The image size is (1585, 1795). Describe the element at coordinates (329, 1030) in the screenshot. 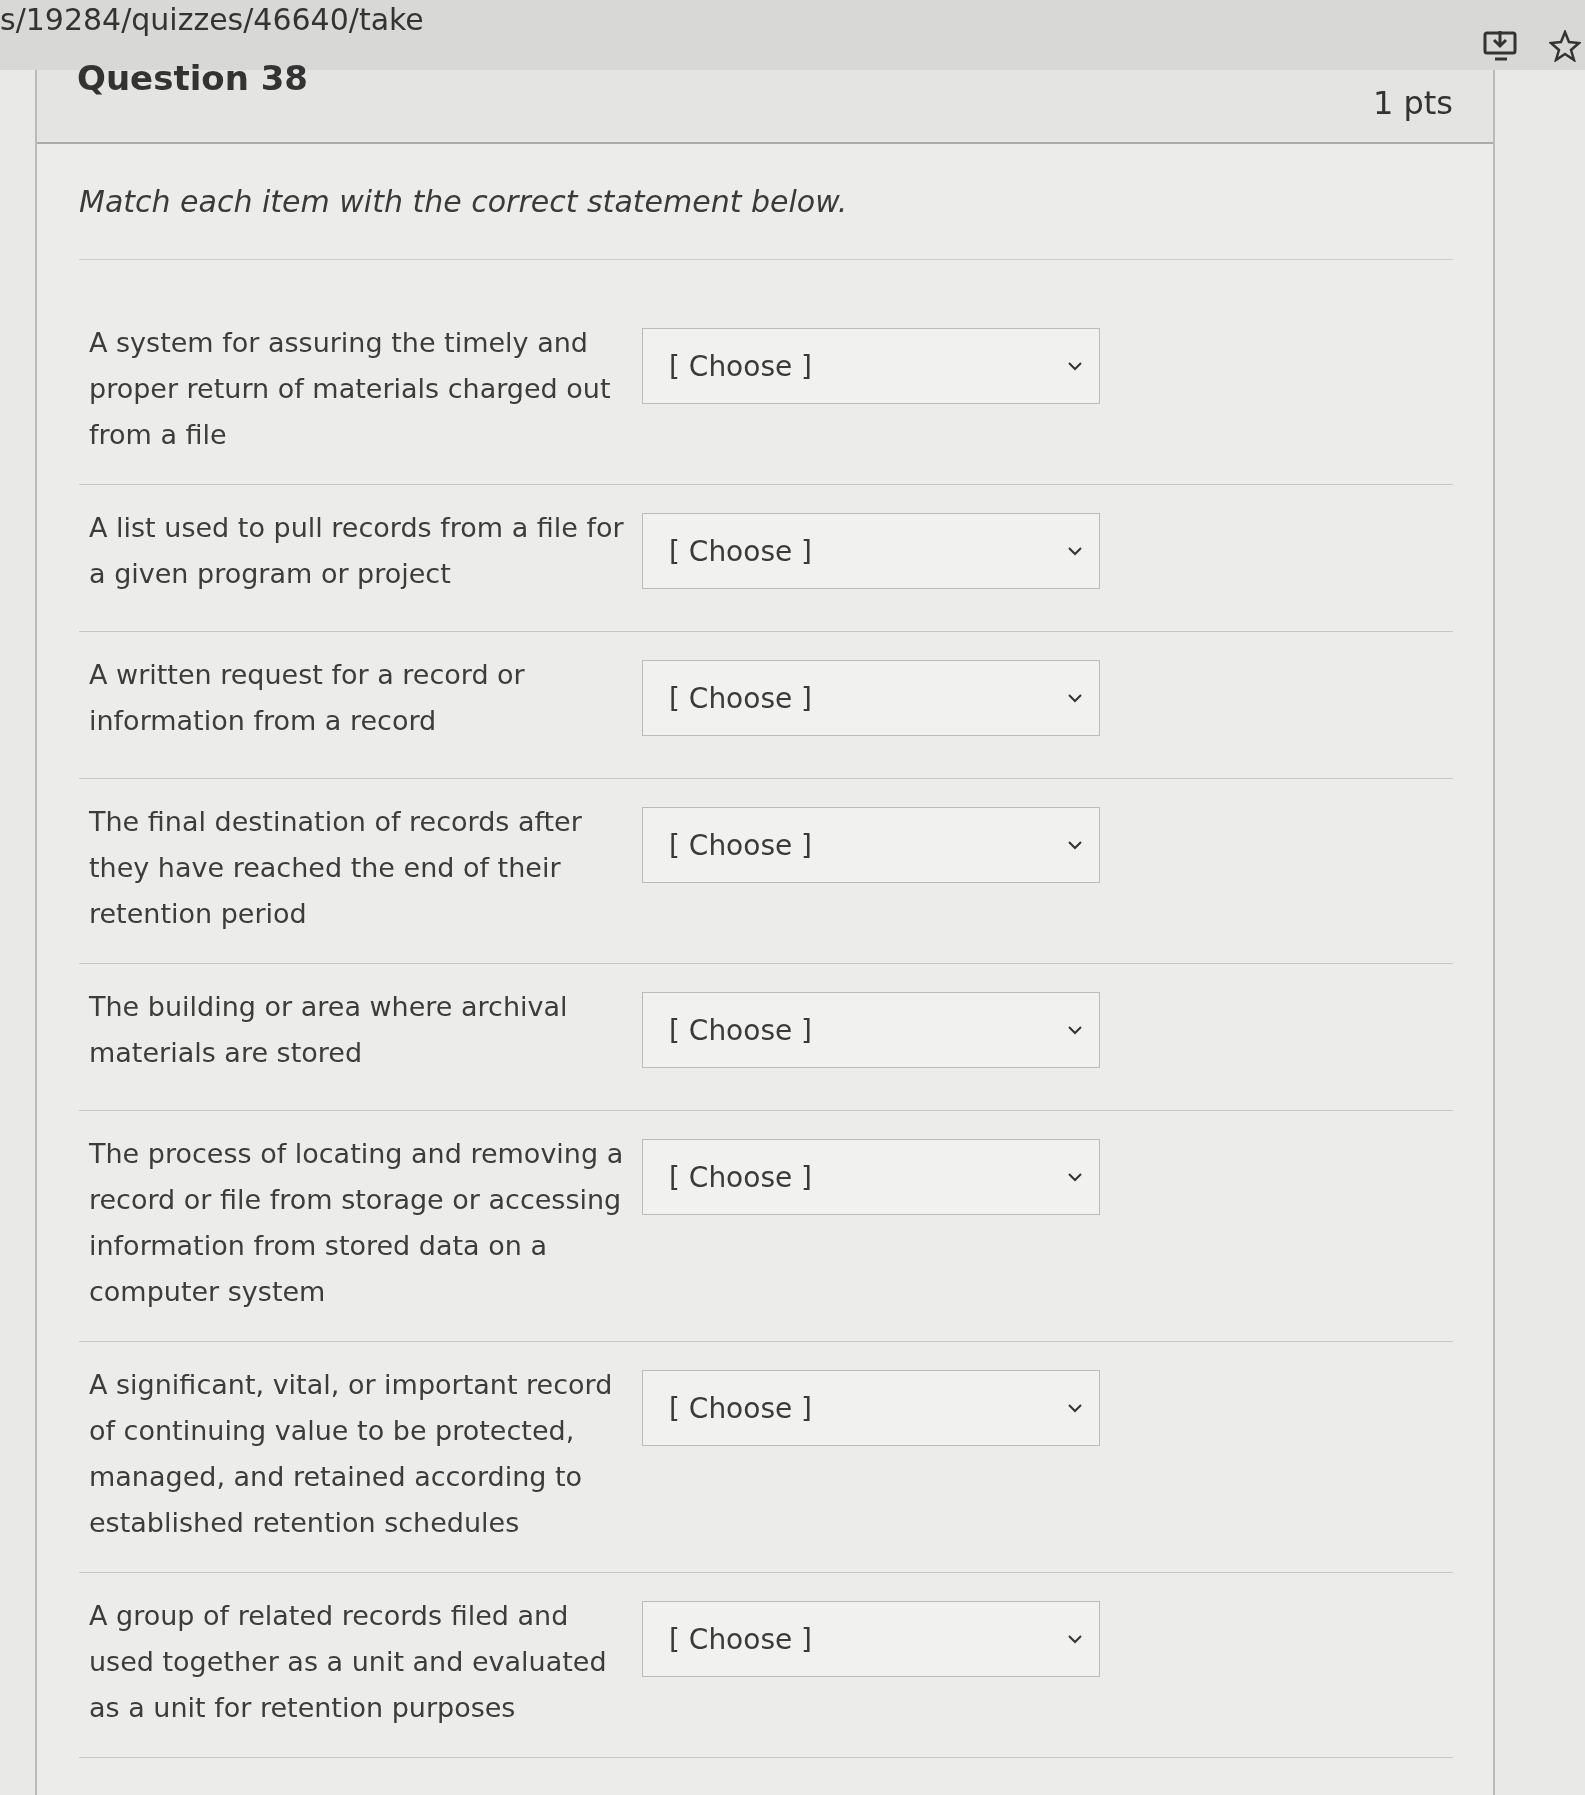

I see `match-item-text: The building or area where archival materials are stored` at that location.